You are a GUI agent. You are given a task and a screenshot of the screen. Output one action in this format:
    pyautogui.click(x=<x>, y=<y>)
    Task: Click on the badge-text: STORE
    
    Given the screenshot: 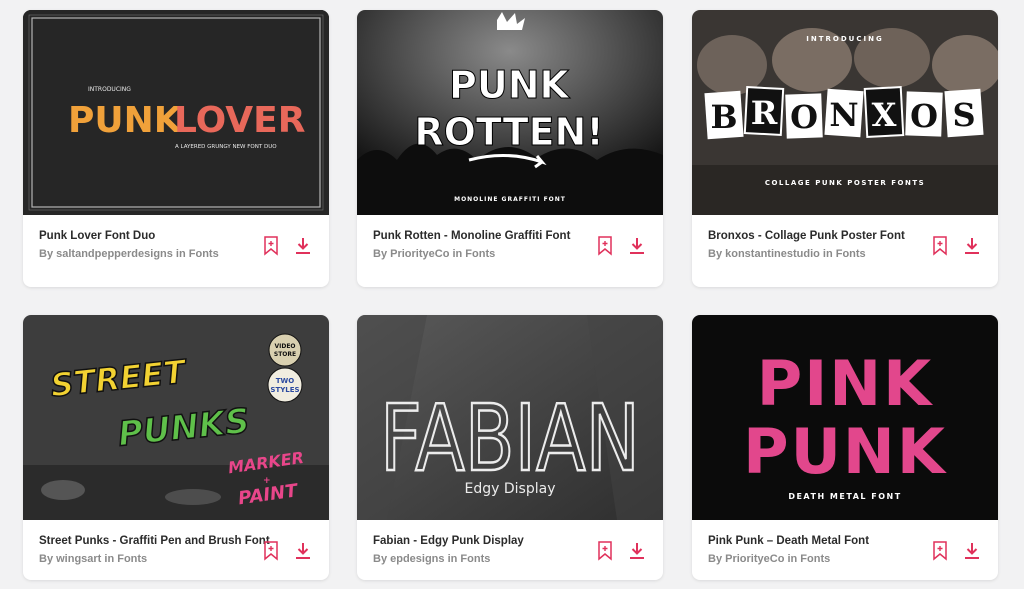 What is the action you would take?
    pyautogui.click(x=285, y=354)
    